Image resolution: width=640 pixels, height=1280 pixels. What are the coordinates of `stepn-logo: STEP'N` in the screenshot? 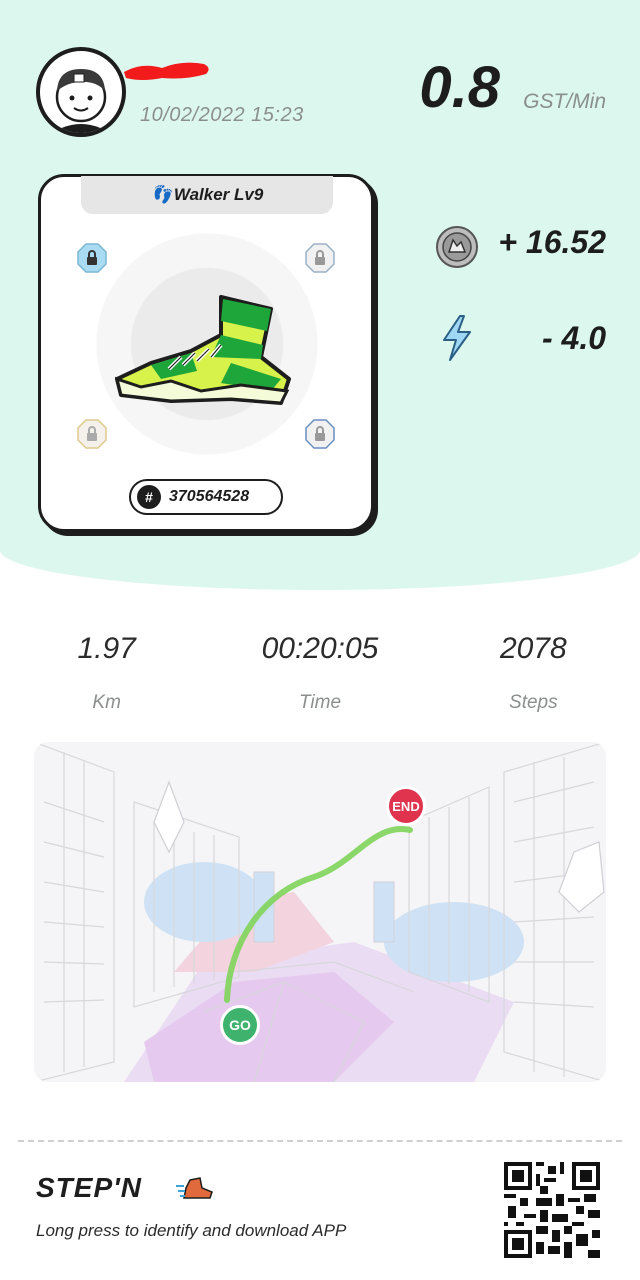 It's located at (89, 1187).